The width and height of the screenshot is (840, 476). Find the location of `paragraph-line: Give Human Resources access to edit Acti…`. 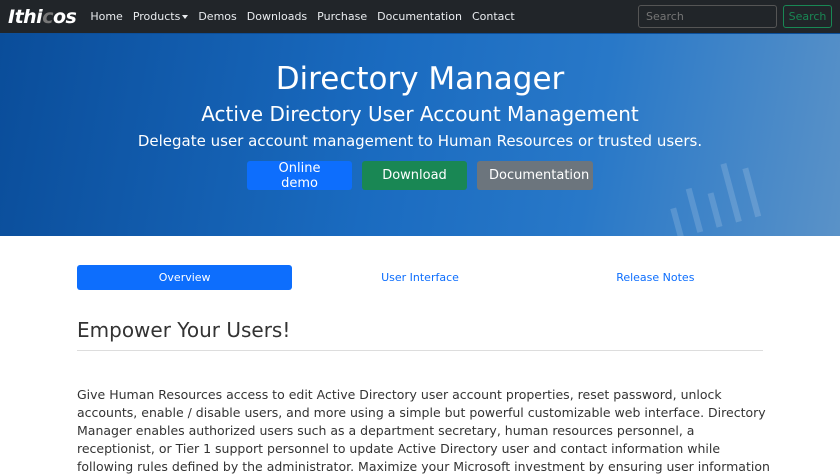

paragraph-line: Give Human Resources access to edit Acti… is located at coordinates (399, 394).